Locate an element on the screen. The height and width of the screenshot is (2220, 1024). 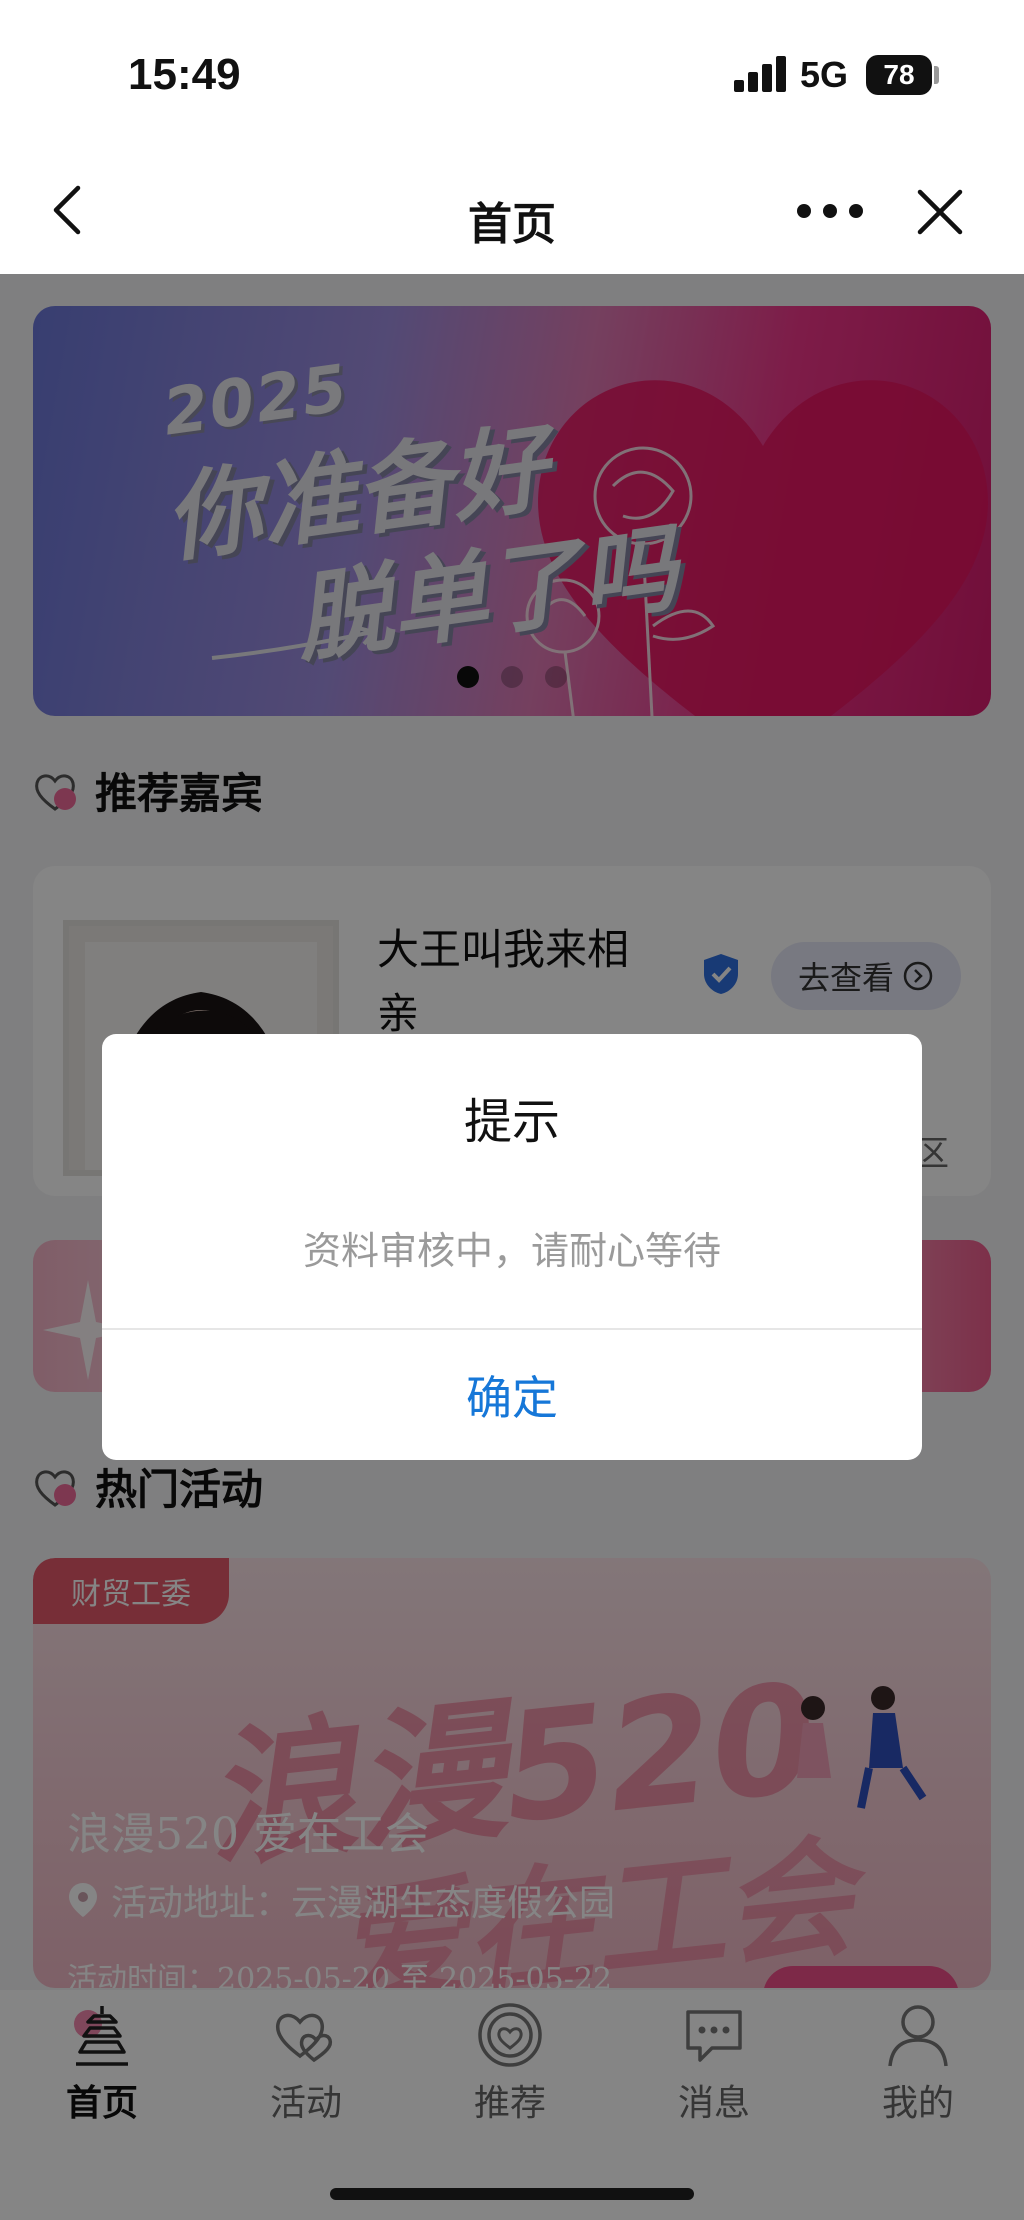
battery-icon: 78 is located at coordinates (899, 75).